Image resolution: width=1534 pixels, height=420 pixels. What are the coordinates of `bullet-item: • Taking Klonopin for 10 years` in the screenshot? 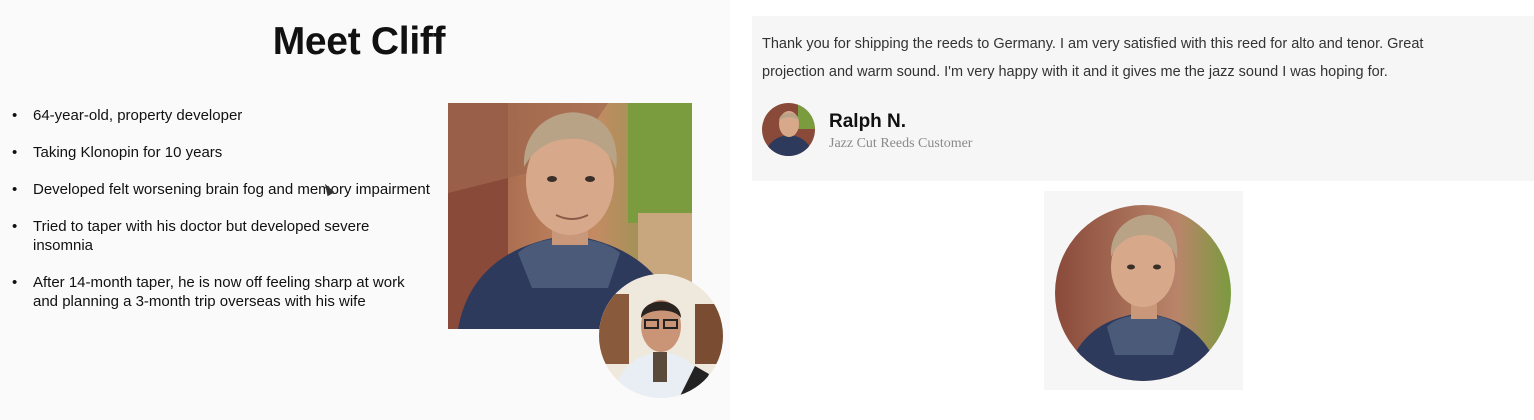 It's located at (220, 152).